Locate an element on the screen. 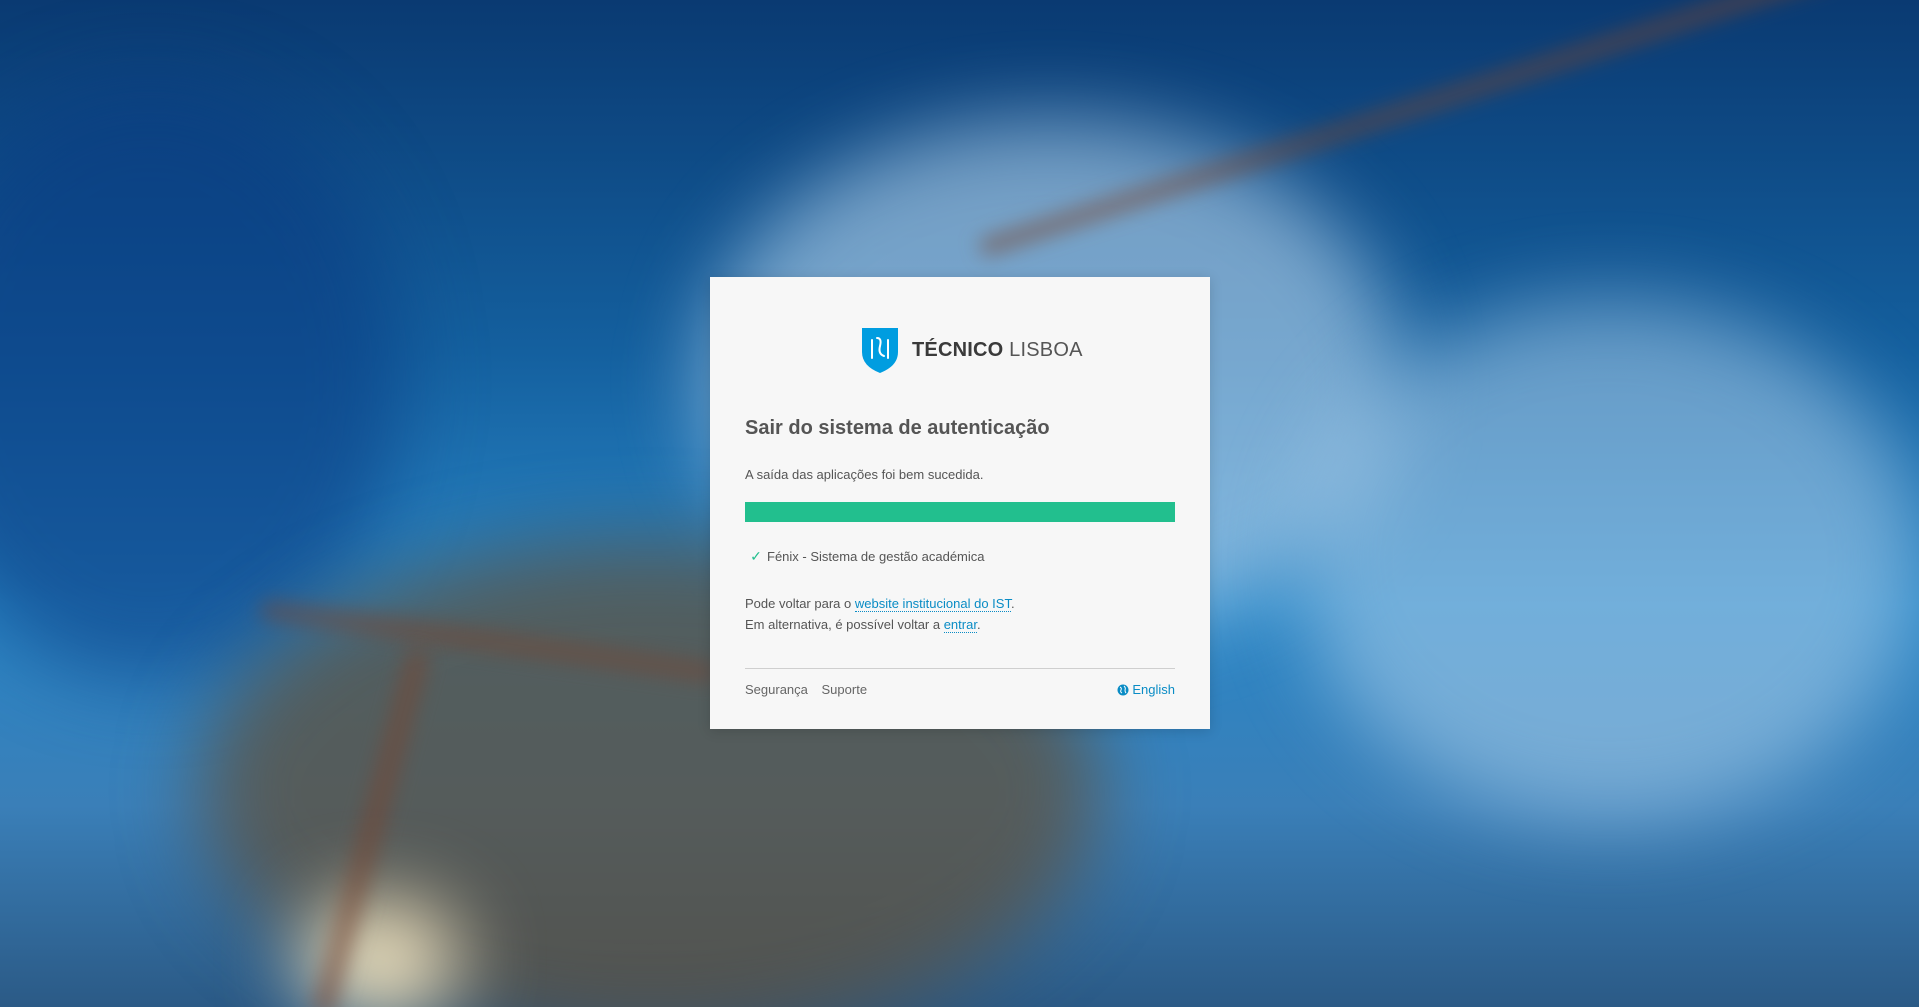 The image size is (1919, 1007). card-footer: Segurança Suporte English is located at coordinates (960, 689).